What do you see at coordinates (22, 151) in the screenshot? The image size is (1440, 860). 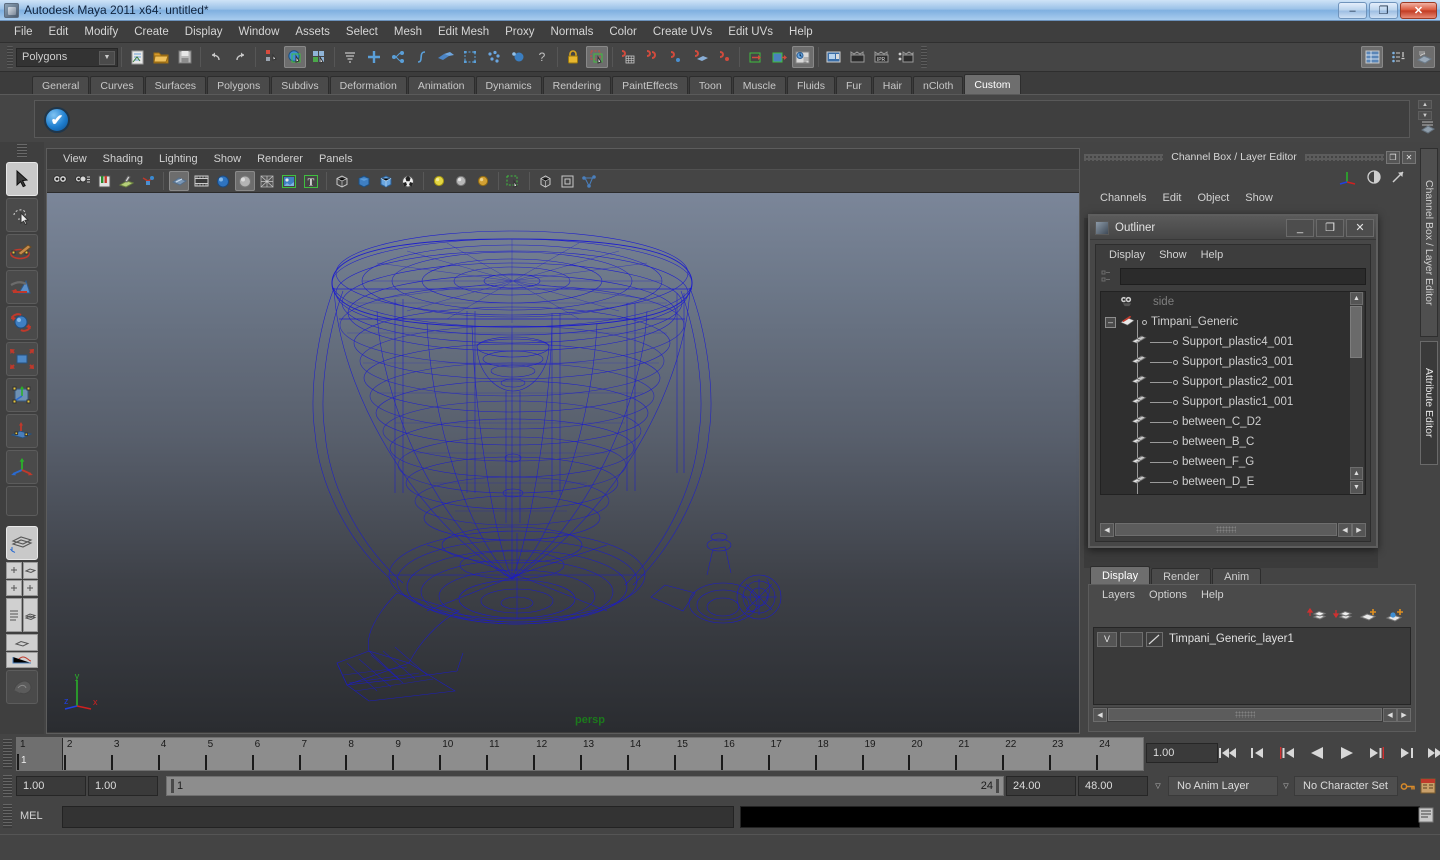 I see `toolbox-grip` at bounding box center [22, 151].